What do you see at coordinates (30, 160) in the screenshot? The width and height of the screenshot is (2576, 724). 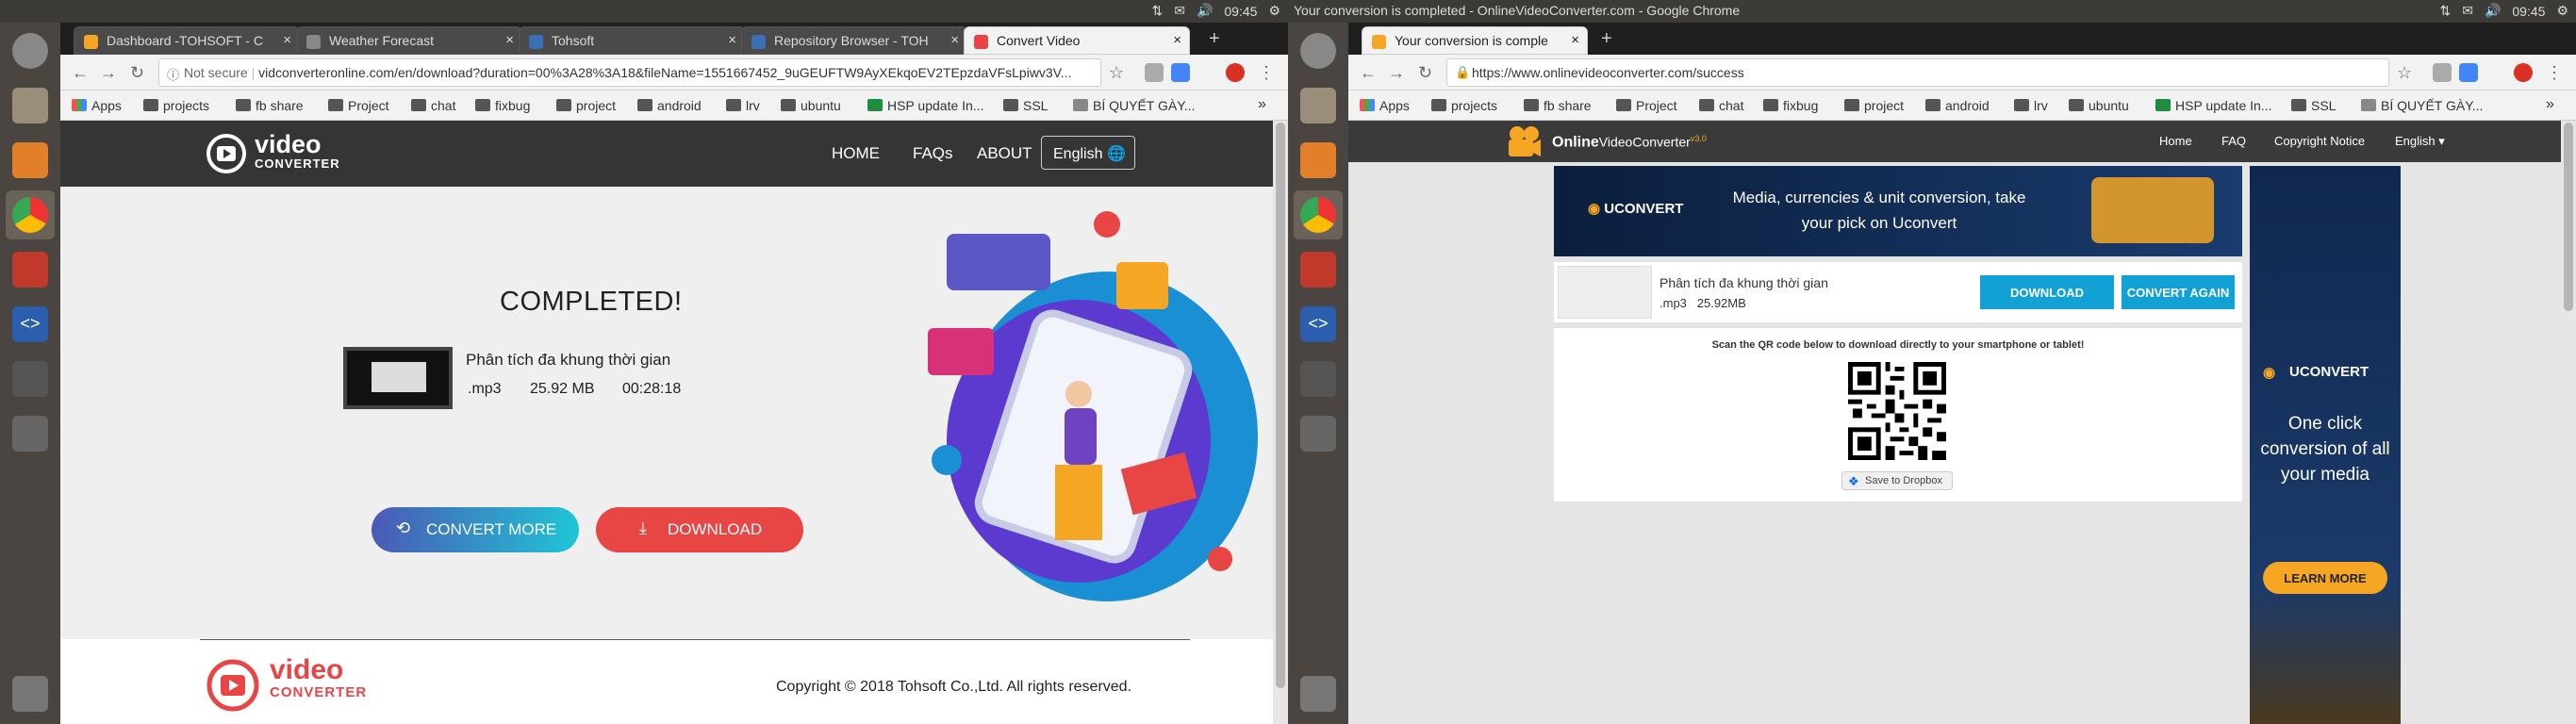 I see `sublime-launcher` at bounding box center [30, 160].